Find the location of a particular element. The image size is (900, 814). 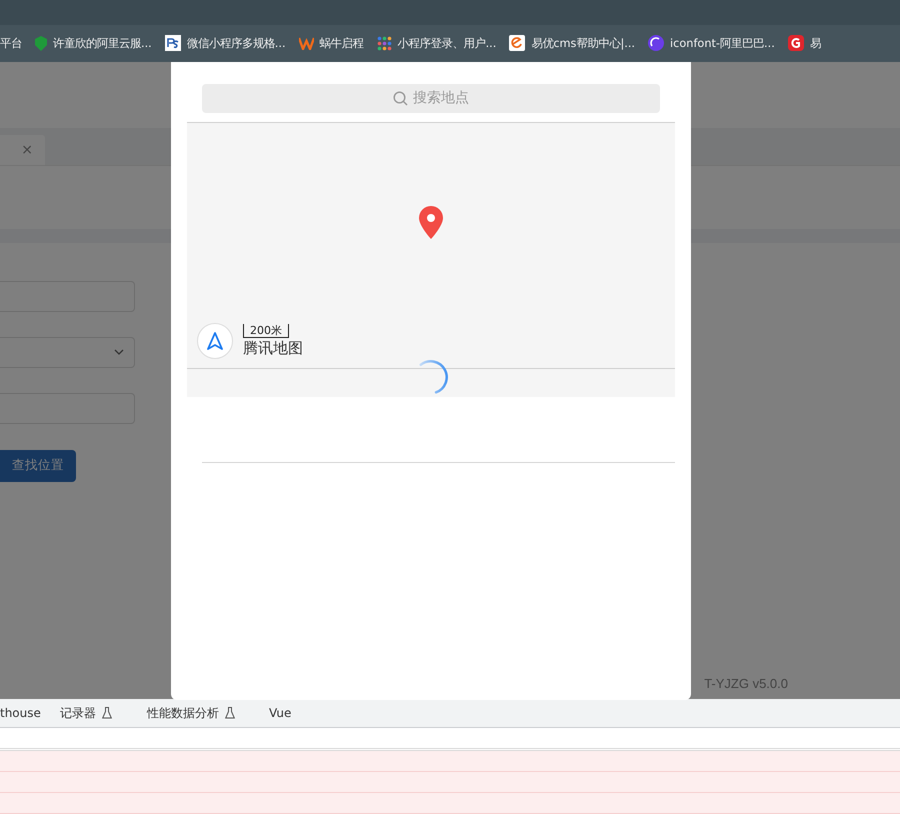

devtools-tab: 记录器 is located at coordinates (103, 713).